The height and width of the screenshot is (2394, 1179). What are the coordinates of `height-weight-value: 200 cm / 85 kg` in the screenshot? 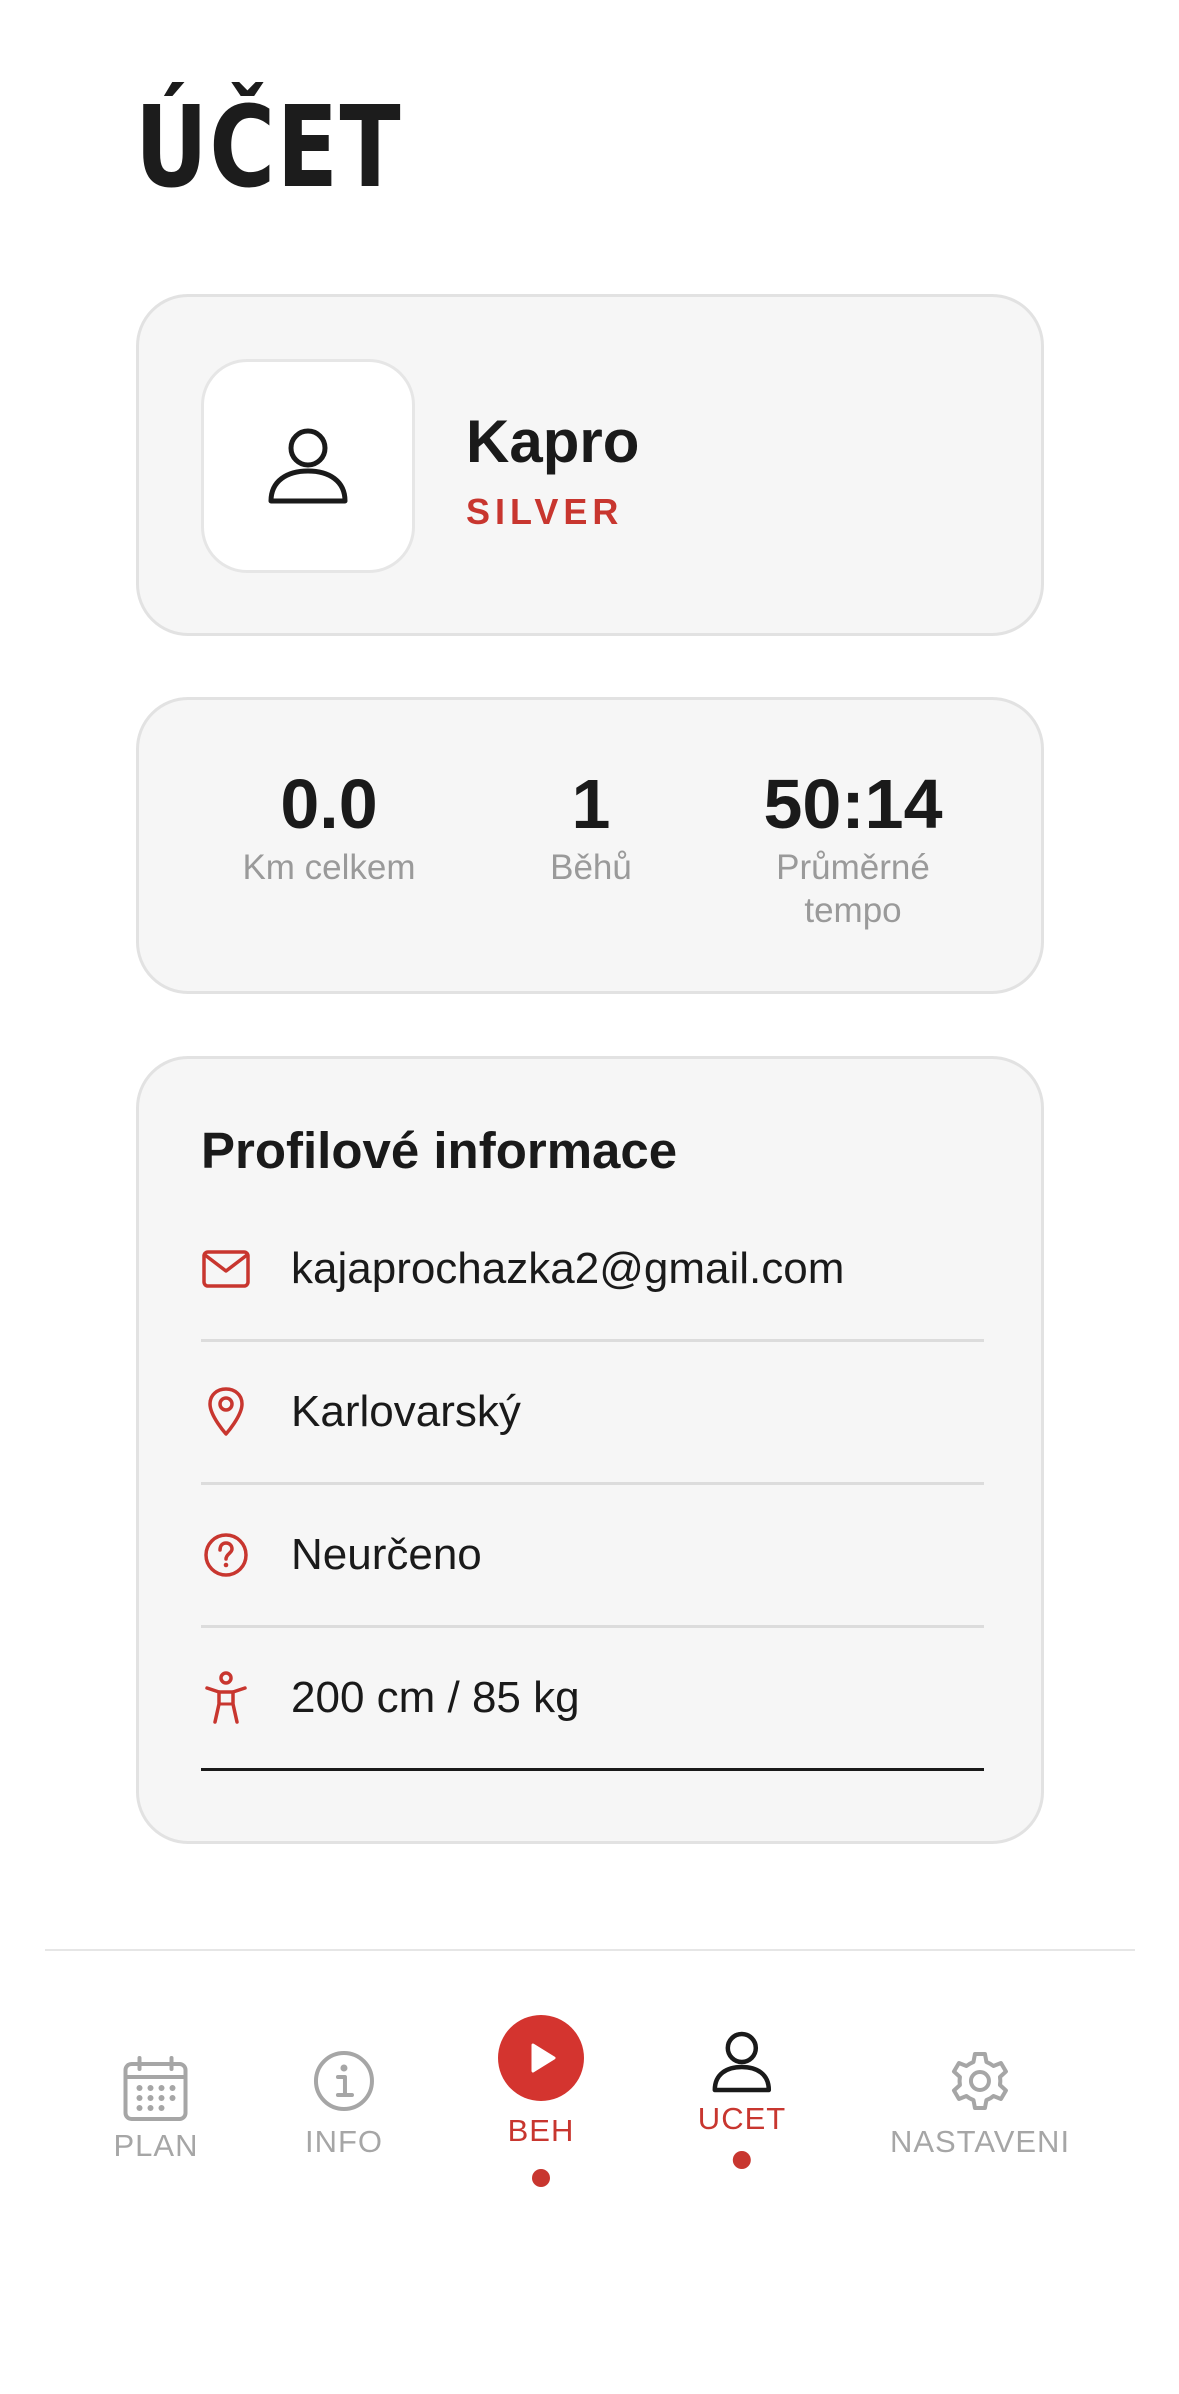 It's located at (435, 1697).